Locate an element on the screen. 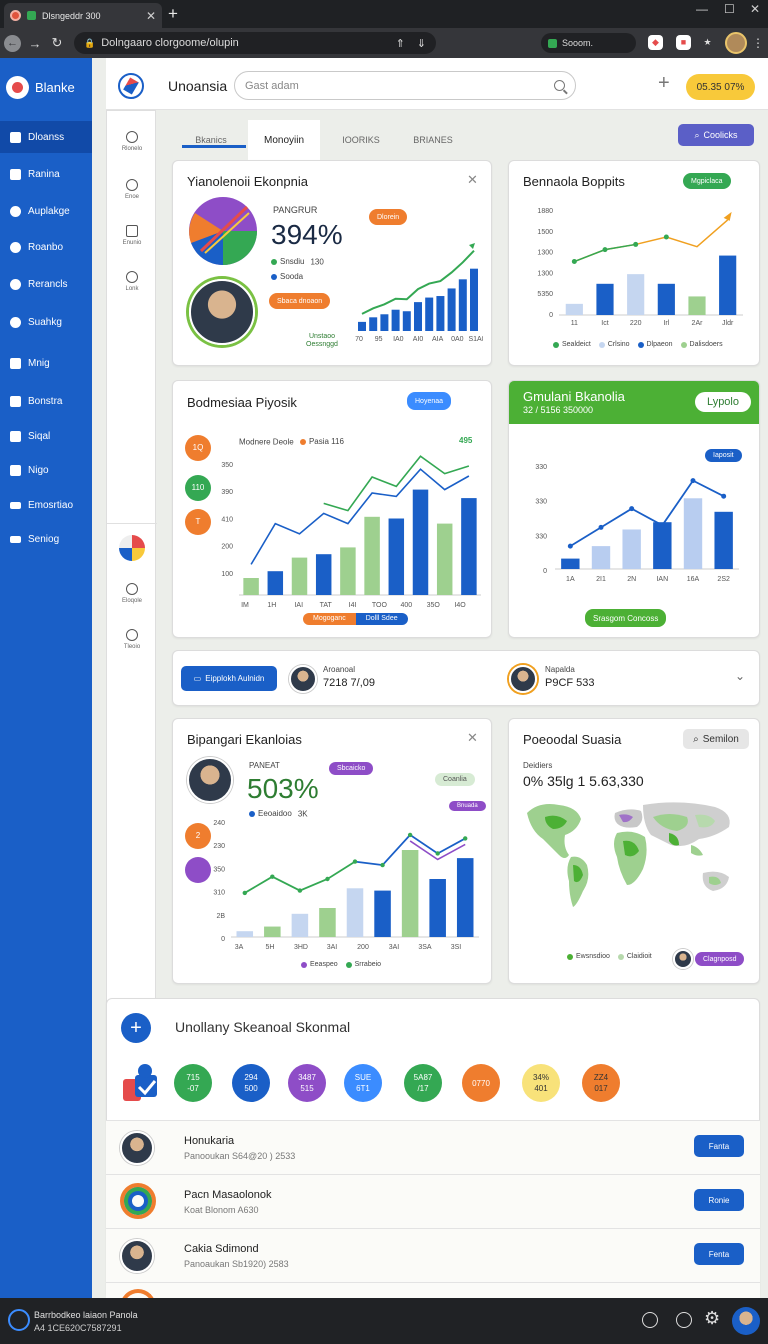 Image resolution: width=768 pixels, height=1344 pixels. rail-item-1: Rlonelo is located at coordinates (132, 141).